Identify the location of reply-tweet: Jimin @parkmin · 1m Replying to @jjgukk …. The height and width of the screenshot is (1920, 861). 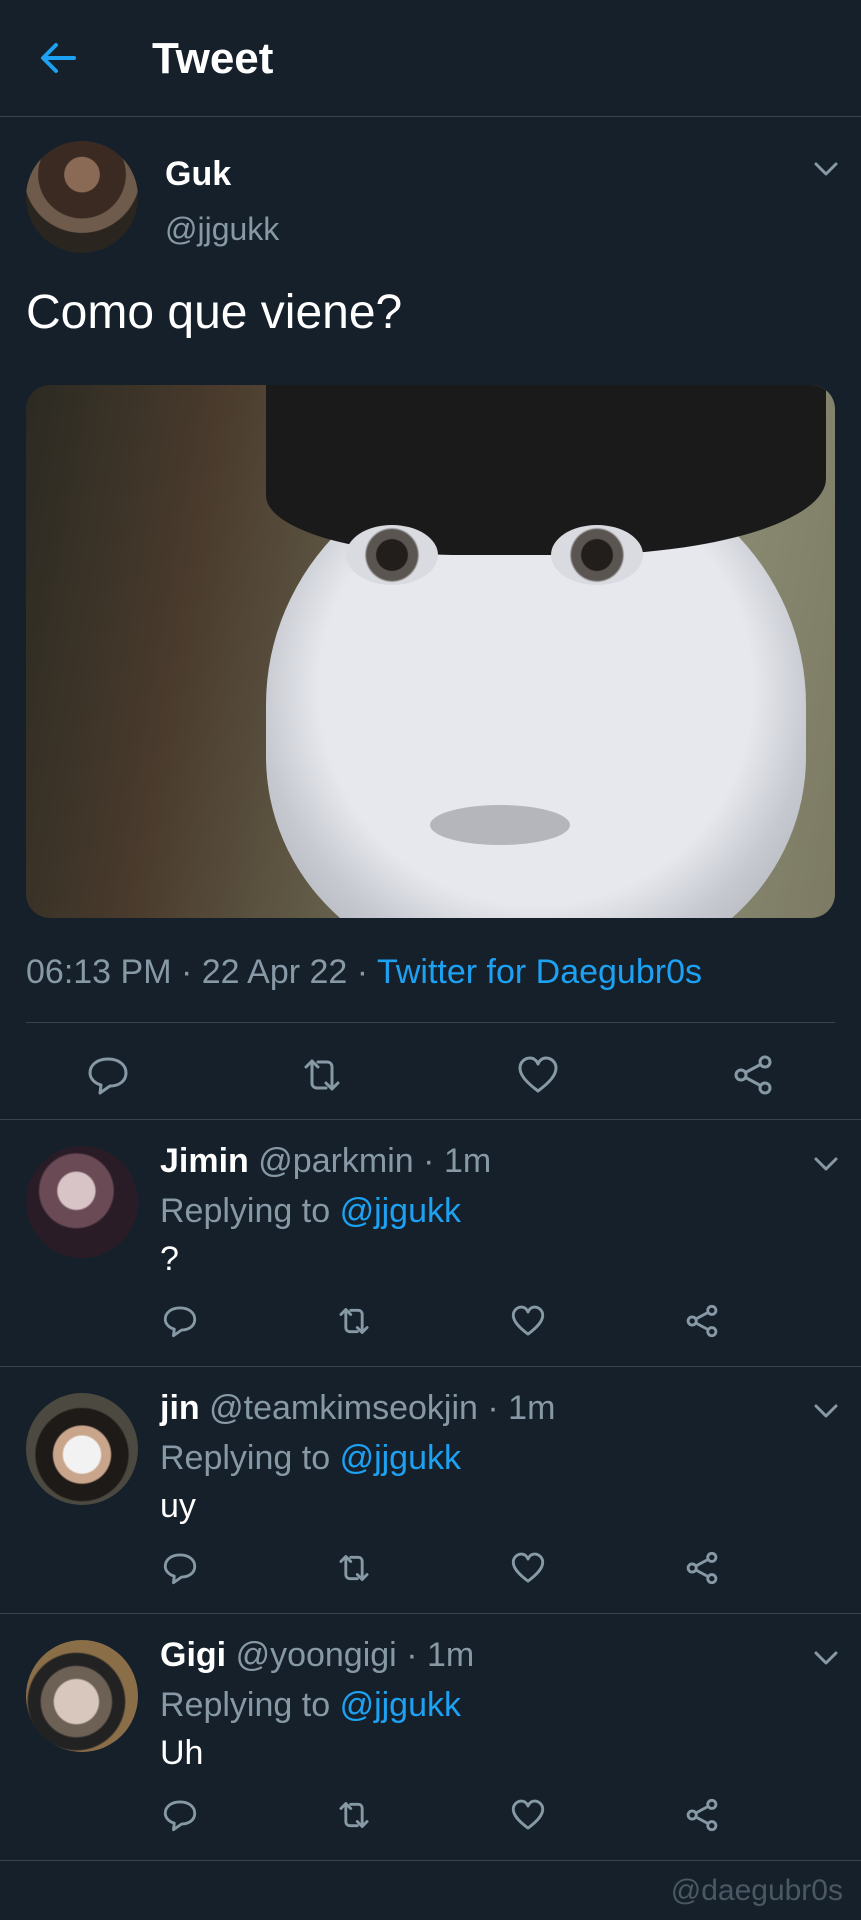
(430, 1243).